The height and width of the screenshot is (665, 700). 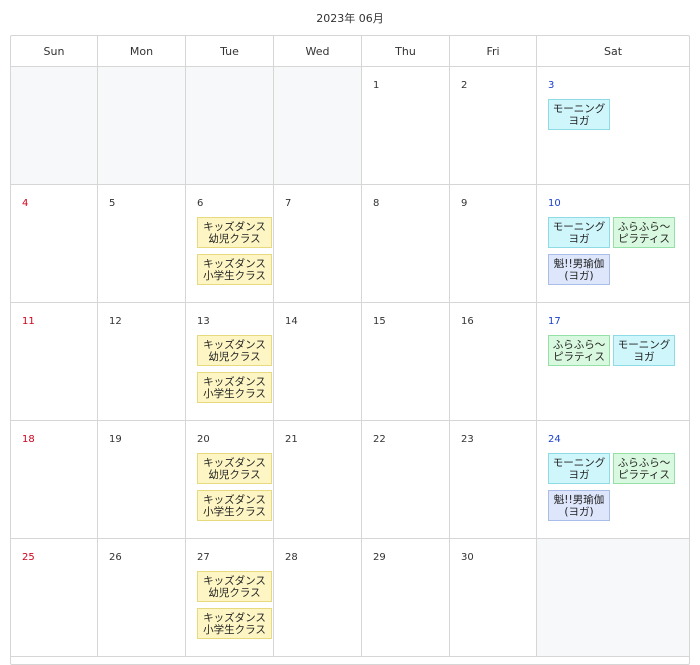 I want to click on day-number: 20, so click(x=203, y=439).